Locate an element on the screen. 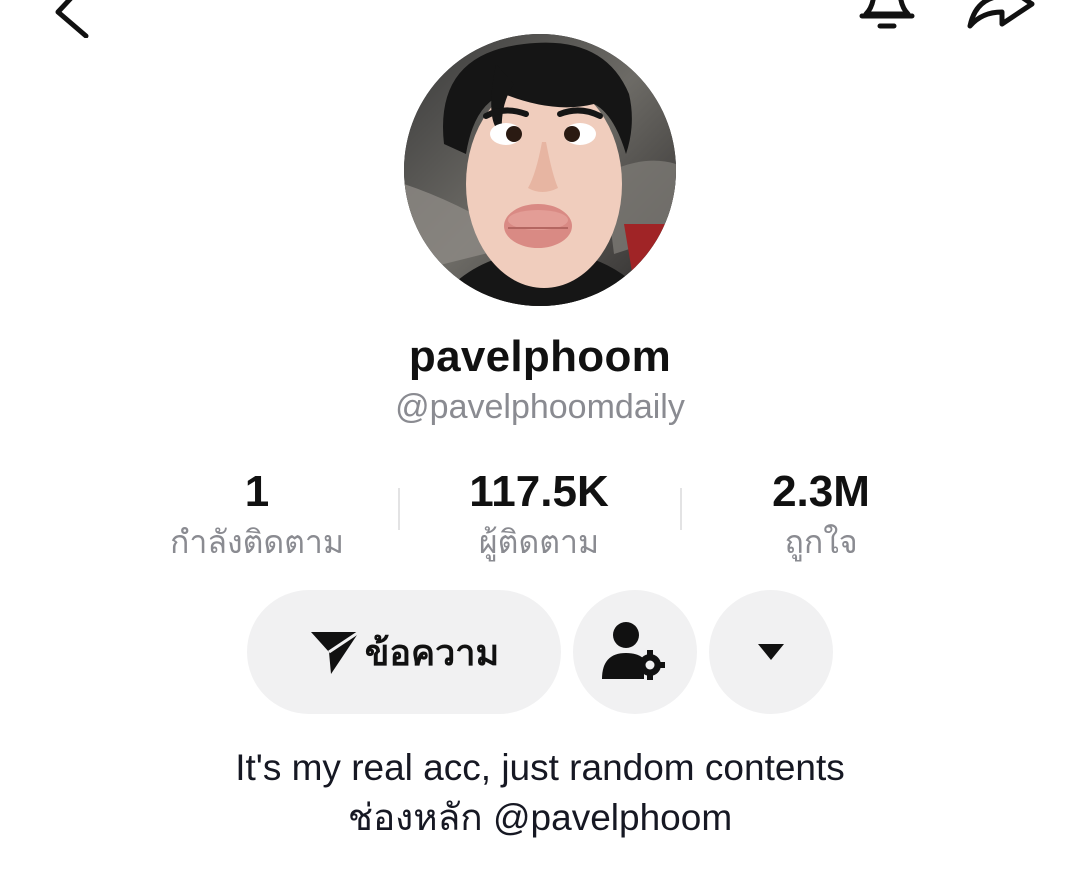 The width and height of the screenshot is (1080, 896). stat-label: ผู้ติดตาม is located at coordinates (539, 542).